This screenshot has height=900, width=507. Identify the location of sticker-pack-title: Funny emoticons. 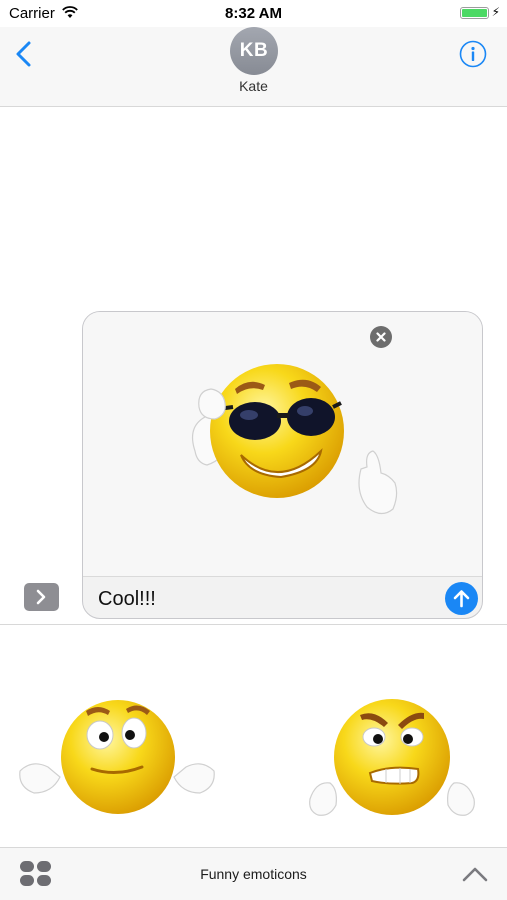
(253, 874).